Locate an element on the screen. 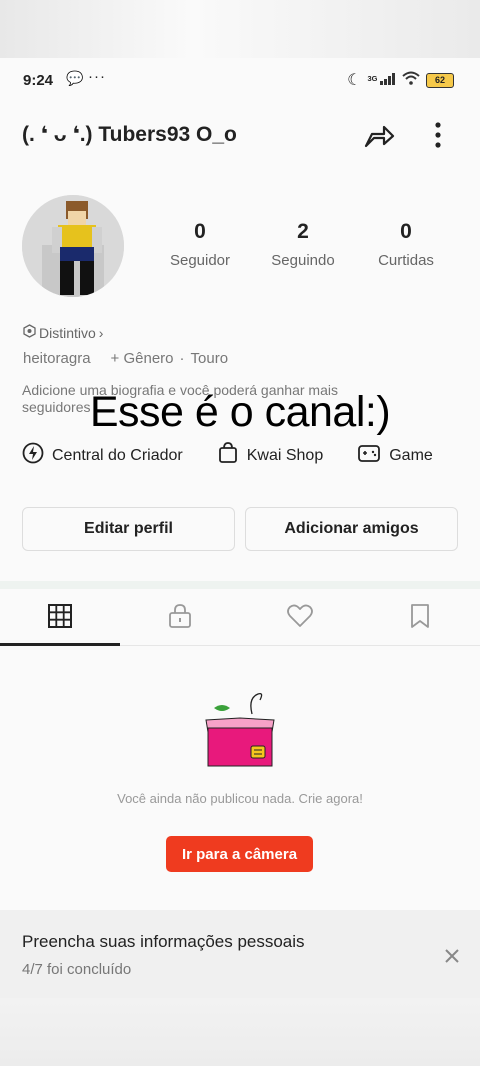  info-card-title: Preencha suas informações pessoais is located at coordinates (163, 941).